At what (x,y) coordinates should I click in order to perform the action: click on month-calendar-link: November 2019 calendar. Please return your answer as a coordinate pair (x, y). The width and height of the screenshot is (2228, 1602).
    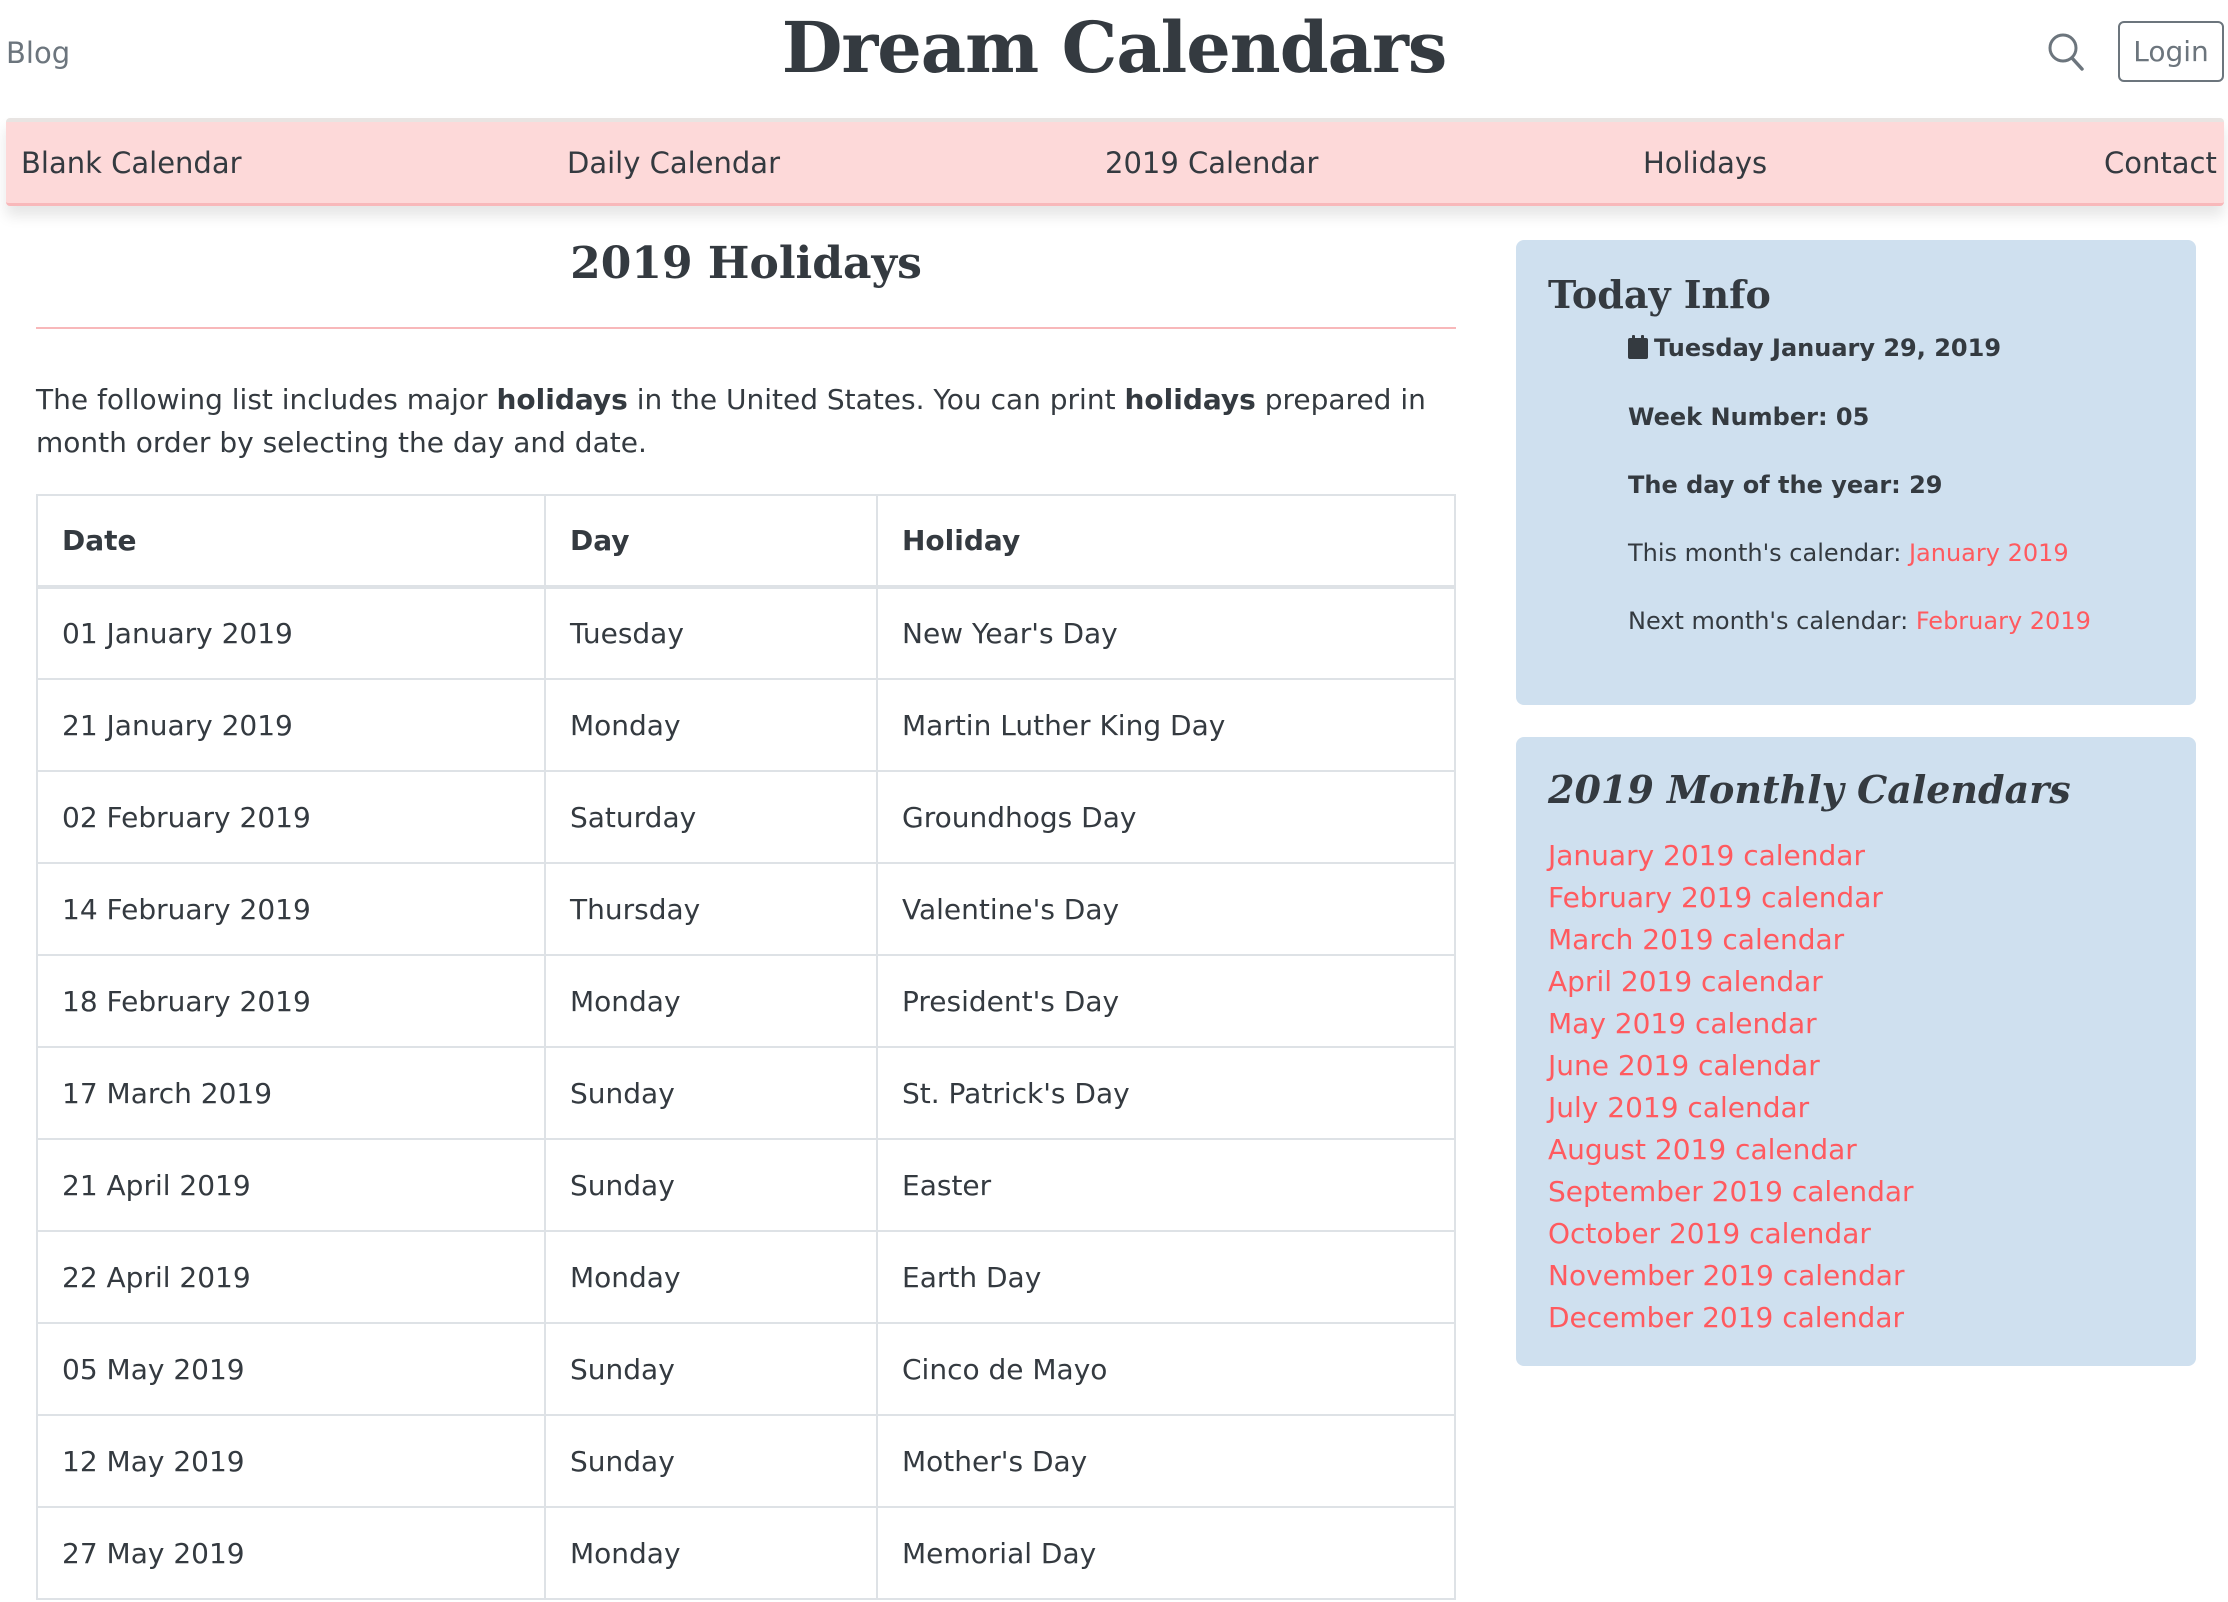
    Looking at the image, I should click on (1726, 1275).